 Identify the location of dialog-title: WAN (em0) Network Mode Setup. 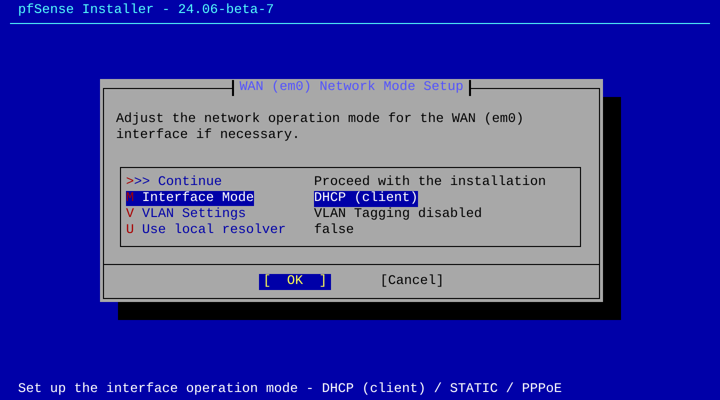
(352, 88).